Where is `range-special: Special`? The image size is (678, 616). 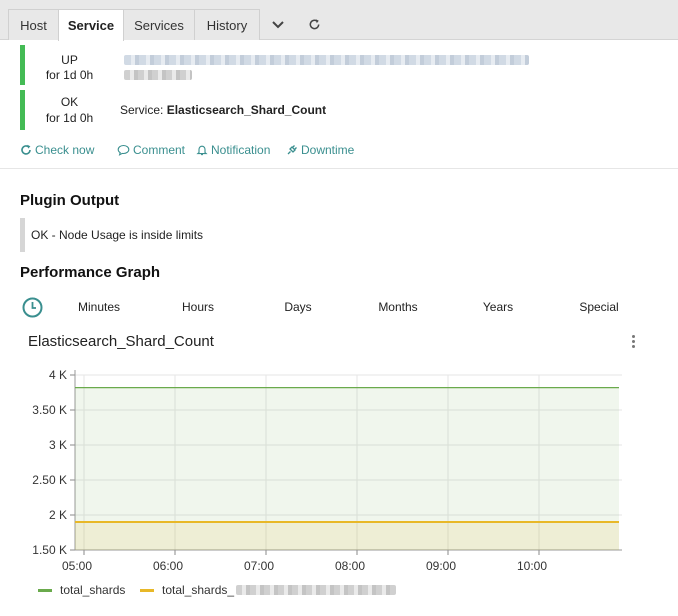
range-special: Special is located at coordinates (599, 307).